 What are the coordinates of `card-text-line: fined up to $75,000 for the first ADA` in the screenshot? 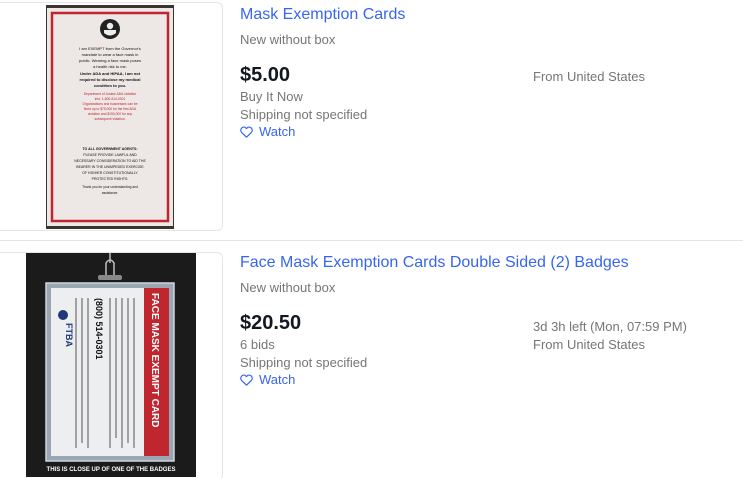 It's located at (110, 109).